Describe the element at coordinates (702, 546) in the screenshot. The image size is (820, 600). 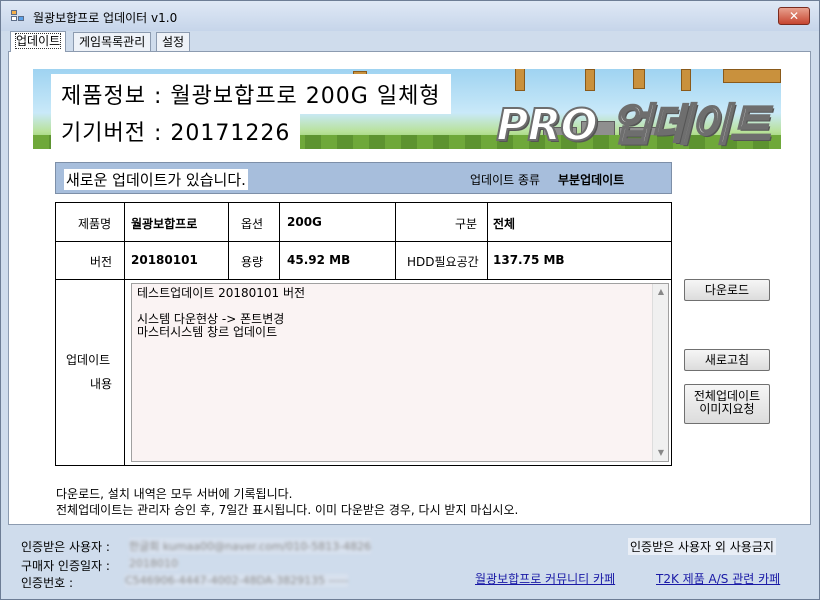
I see `usage-restriction-notice: 인증받은 사용자 외 사용금지` at that location.